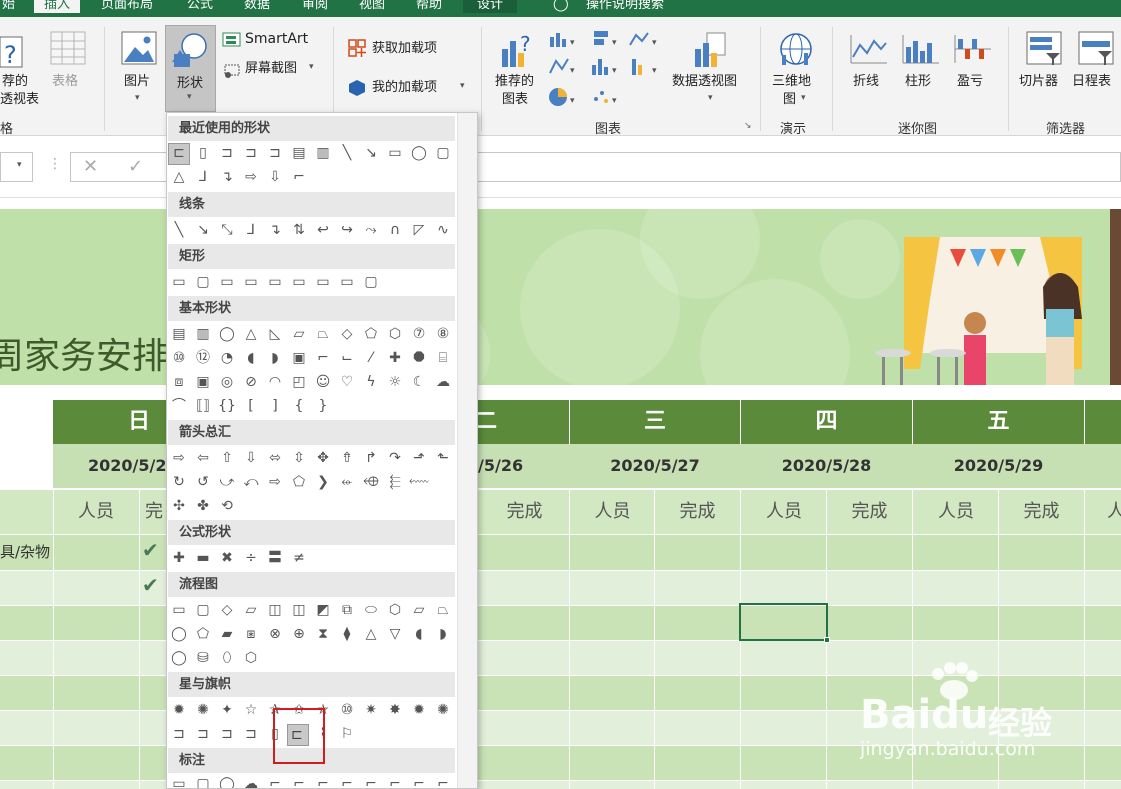 Image resolution: width=1121 pixels, height=789 pixels. What do you see at coordinates (299, 153) in the screenshot?
I see `textbox-icon: ▤` at bounding box center [299, 153].